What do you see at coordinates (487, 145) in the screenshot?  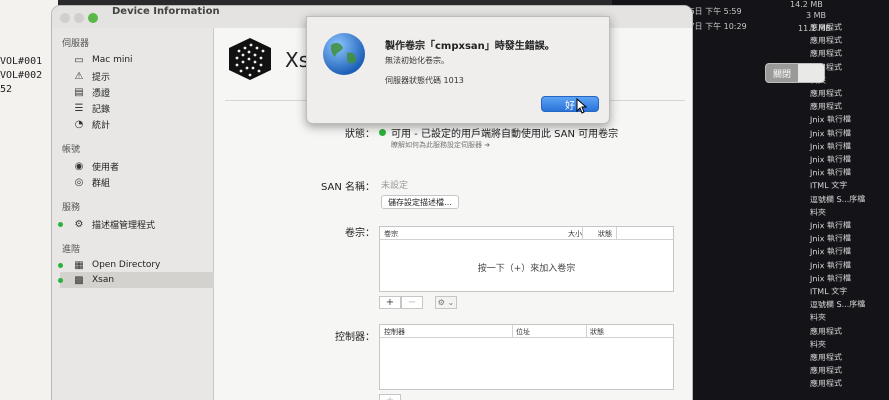 I see `arrow-link-icon: ➜` at bounding box center [487, 145].